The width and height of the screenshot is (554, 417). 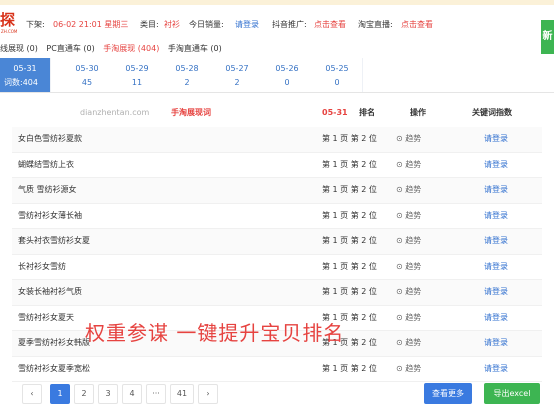 I want to click on tab-wireless: 无线展现 (0), so click(x=19, y=48).